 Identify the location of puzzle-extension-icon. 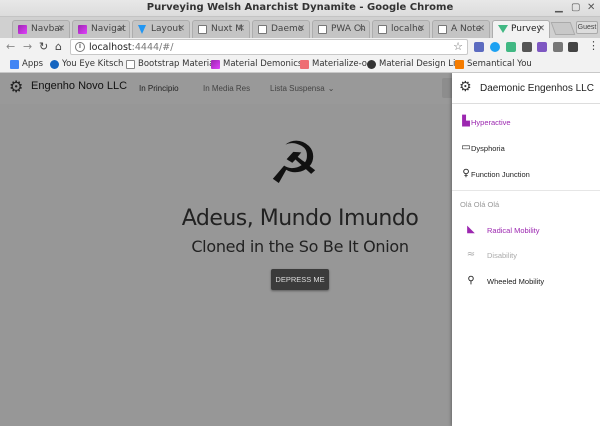
(542, 47).